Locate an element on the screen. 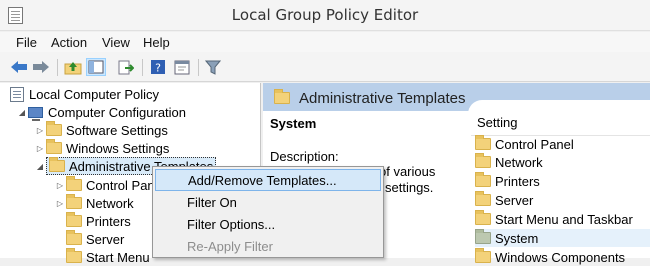 The height and width of the screenshot is (266, 650). computer-icon is located at coordinates (35, 113).